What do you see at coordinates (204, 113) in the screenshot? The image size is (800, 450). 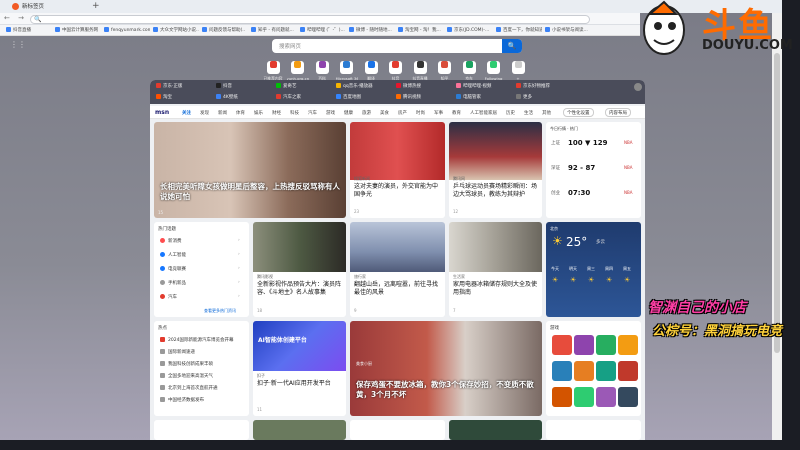 I see `feed-tab: 发现` at bounding box center [204, 113].